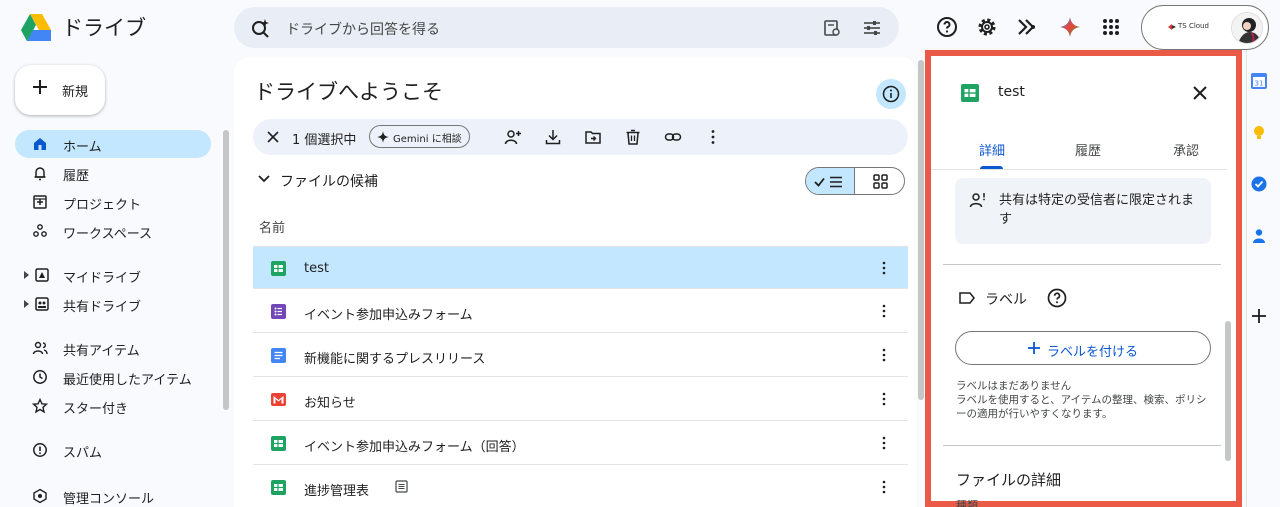 The width and height of the screenshot is (1280, 507). I want to click on avatar, so click(1247, 28).